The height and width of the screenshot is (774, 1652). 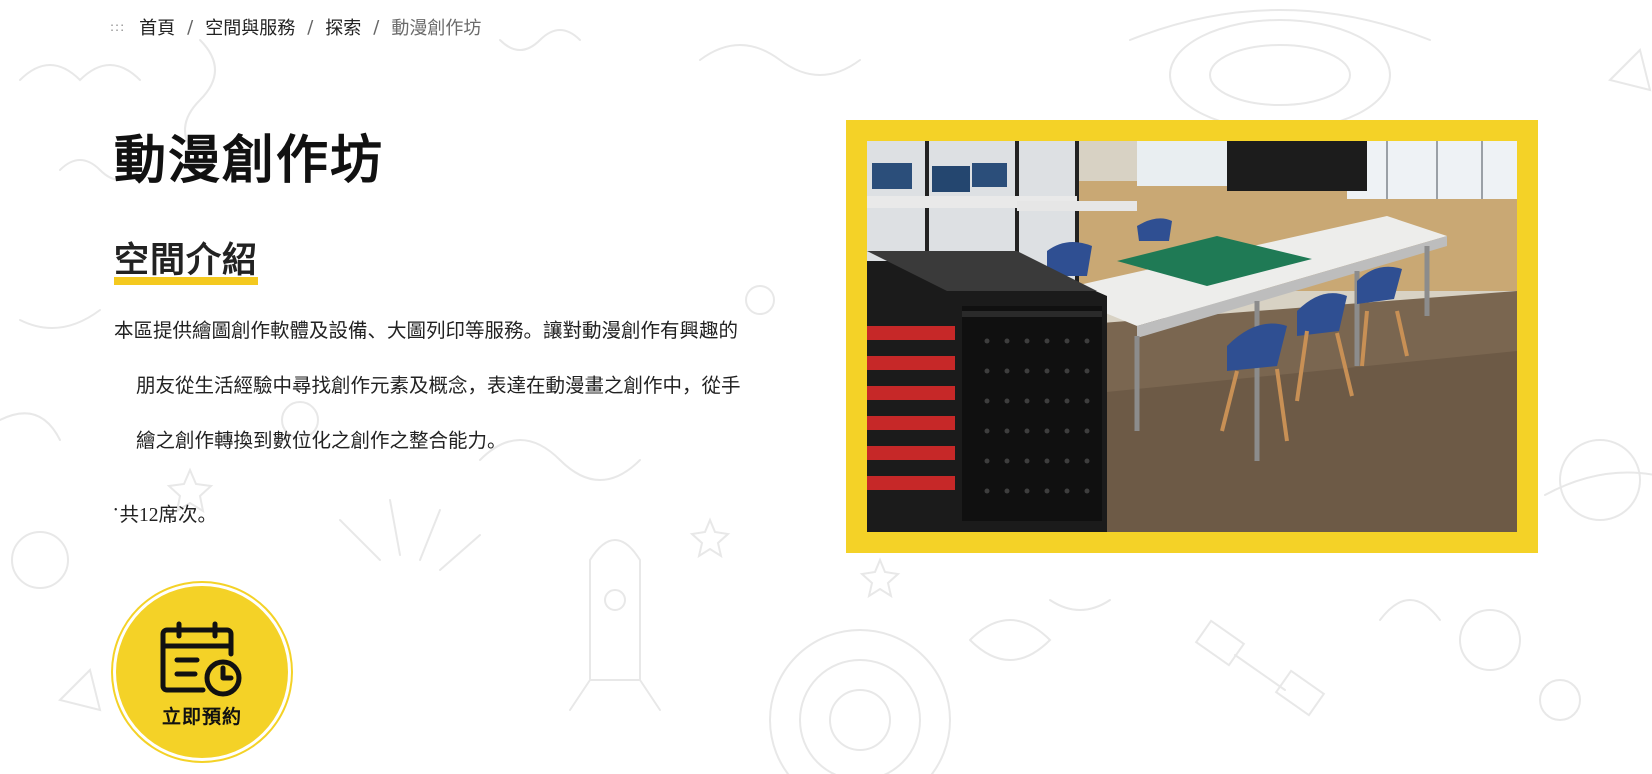 I want to click on breadcrumb-spaces-services: 空間與服務, so click(x=250, y=27).